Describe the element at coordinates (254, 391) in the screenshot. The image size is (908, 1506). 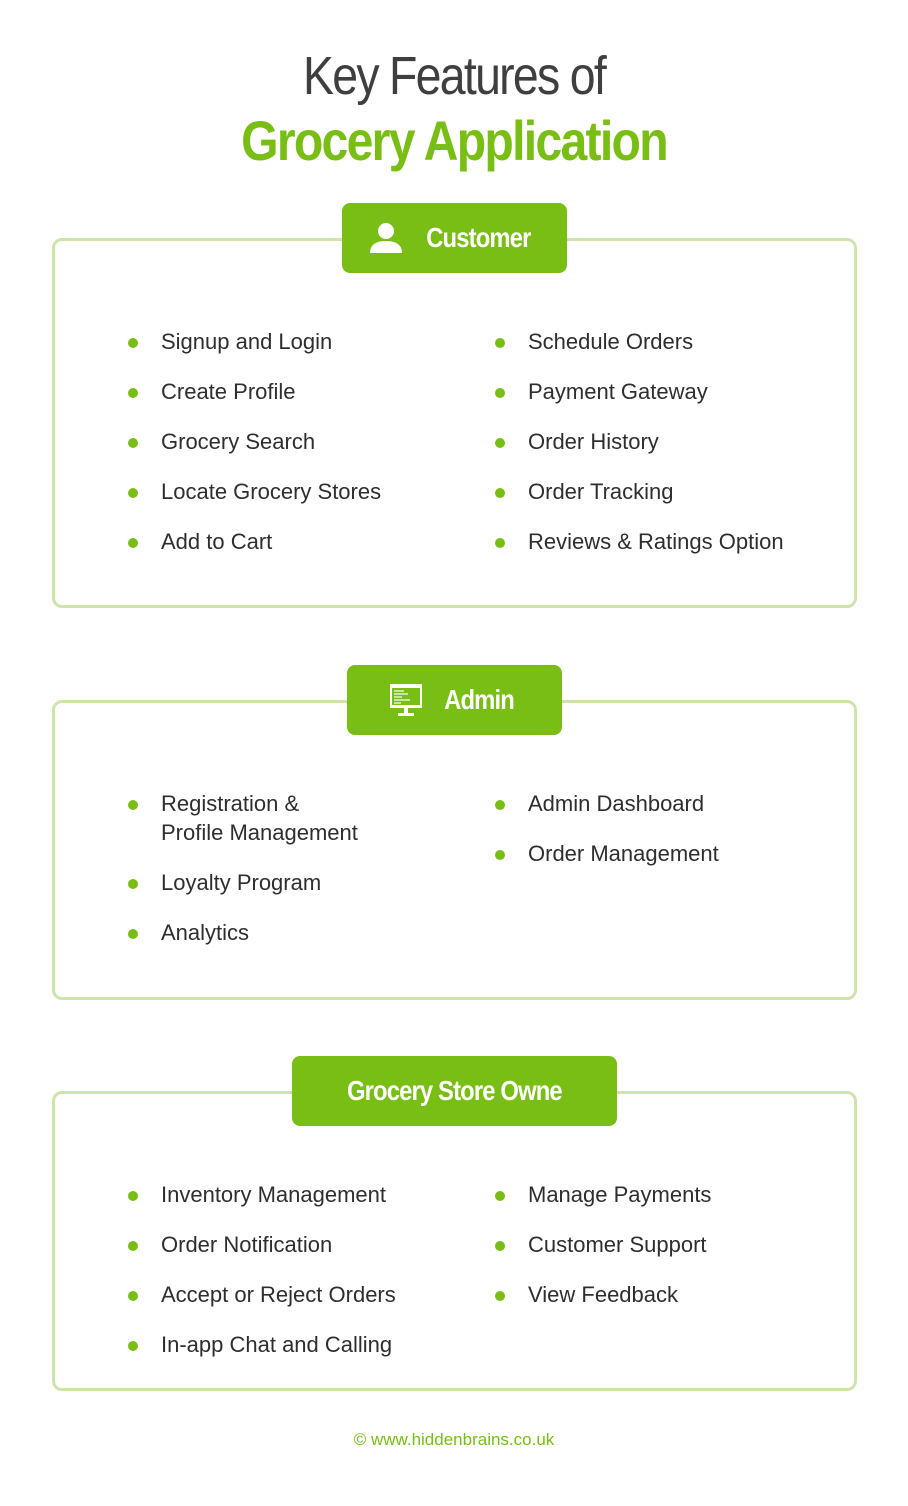
I see `list-item: Create Profile` at that location.